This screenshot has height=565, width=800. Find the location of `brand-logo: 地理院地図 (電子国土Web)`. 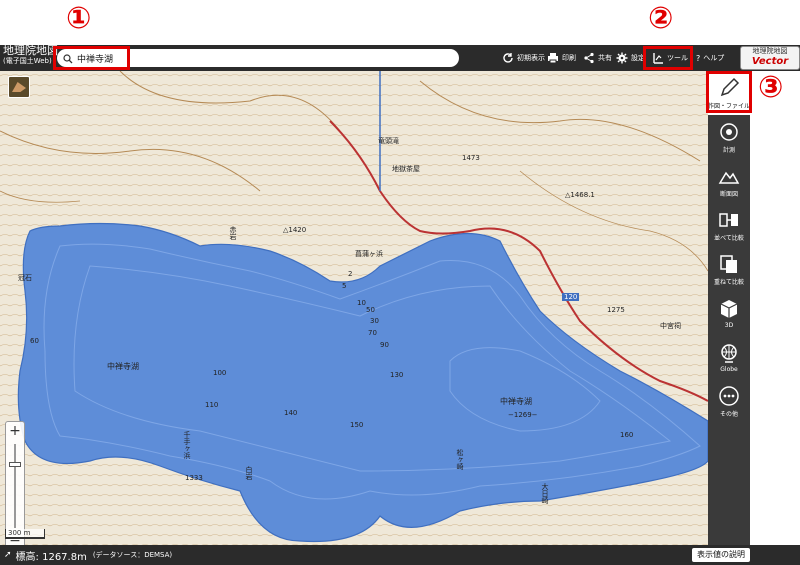

brand-logo: 地理院地図 (電子国土Web) is located at coordinates (29, 58).